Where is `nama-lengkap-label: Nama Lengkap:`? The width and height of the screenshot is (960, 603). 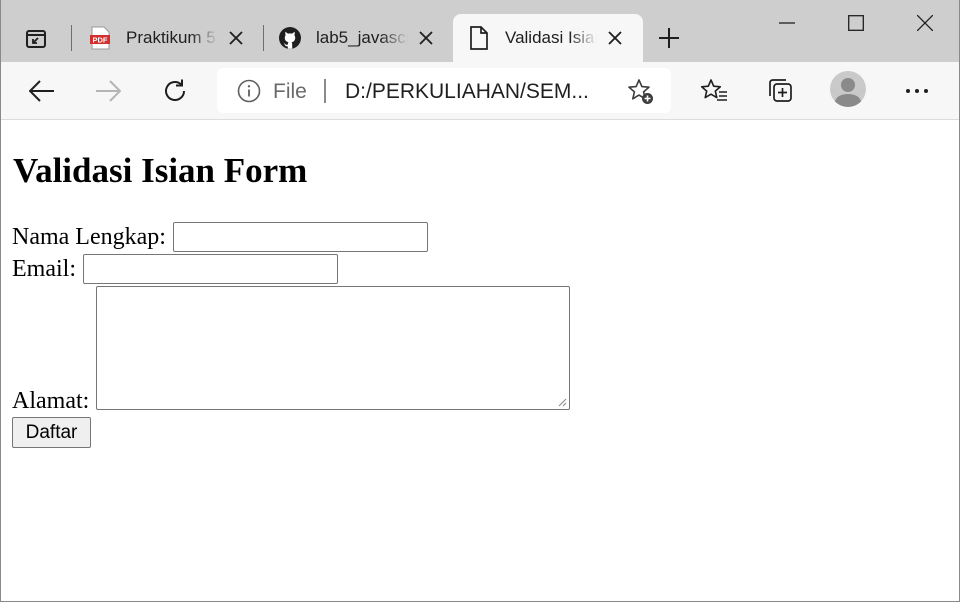
nama-lengkap-label: Nama Lengkap: is located at coordinates (89, 237).